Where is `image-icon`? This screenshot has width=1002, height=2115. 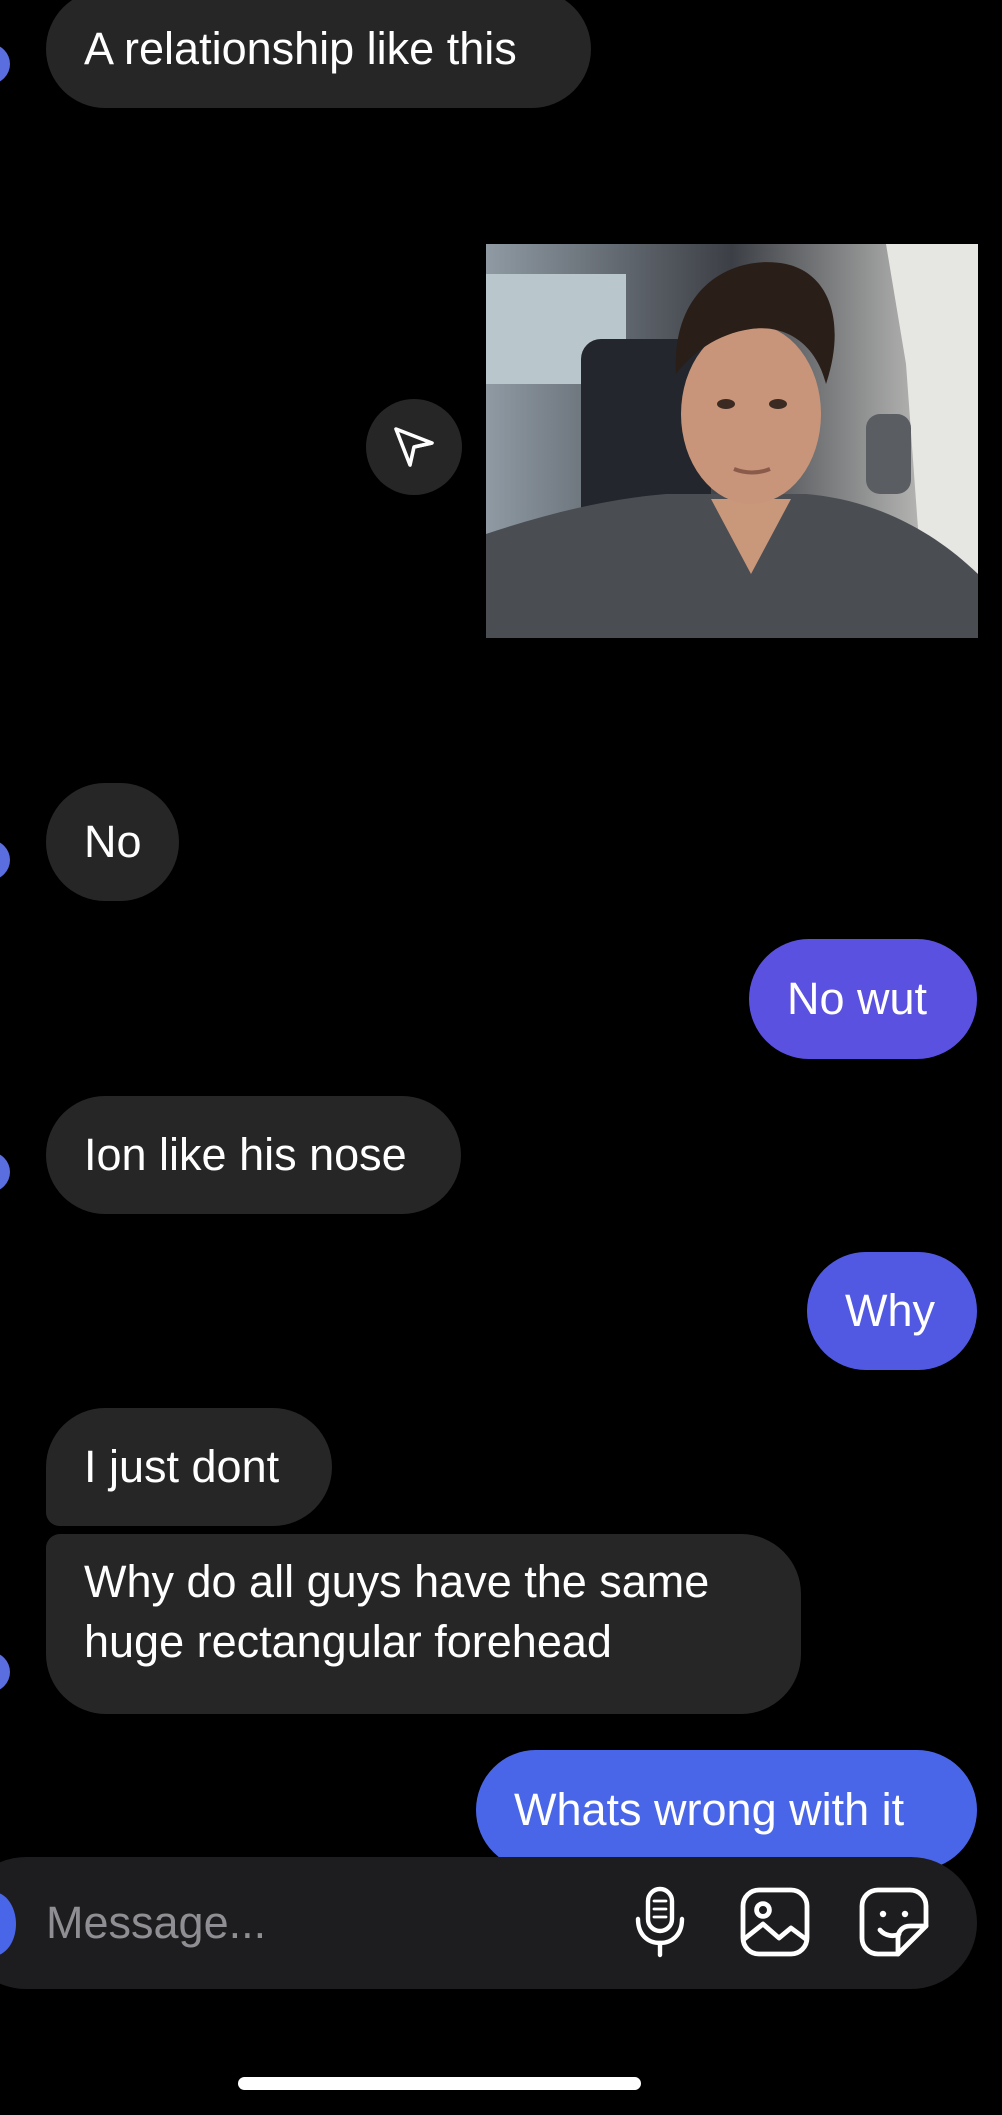 image-icon is located at coordinates (775, 1922).